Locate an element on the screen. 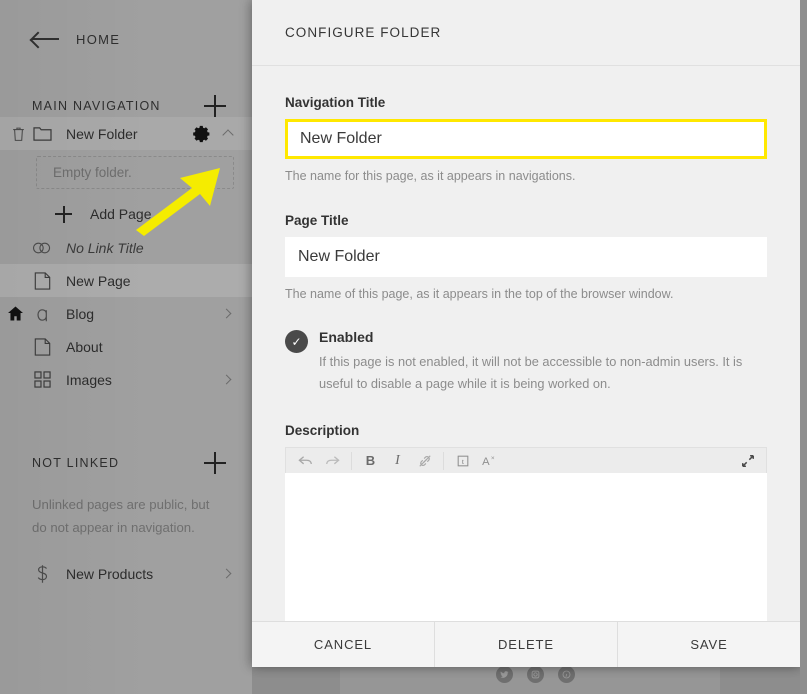 The height and width of the screenshot is (694, 807). text-box-icon: t is located at coordinates (462, 461).